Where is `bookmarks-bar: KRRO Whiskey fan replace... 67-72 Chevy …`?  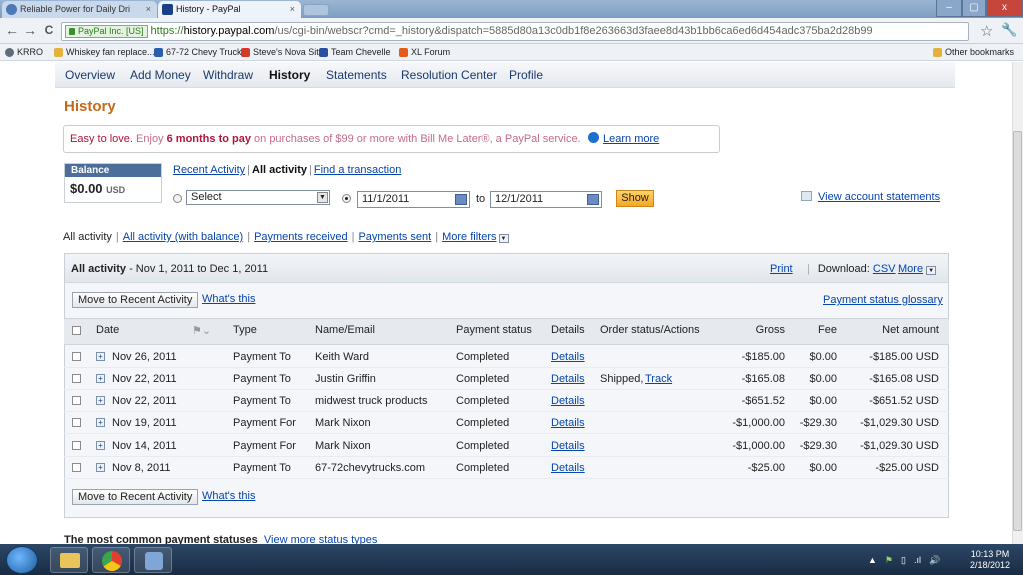 bookmarks-bar: KRRO Whiskey fan replace... 67-72 Chevy … is located at coordinates (511, 52).